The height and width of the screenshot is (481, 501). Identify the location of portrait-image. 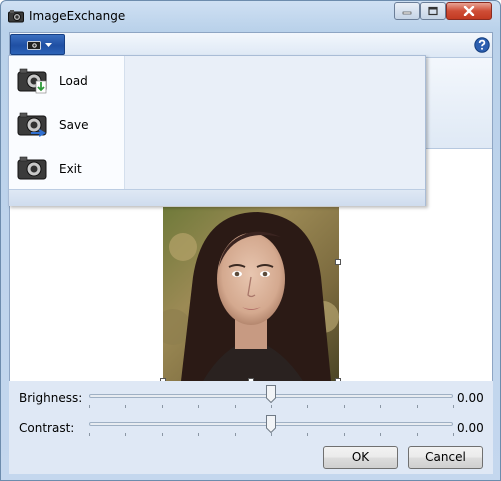
(251, 294).